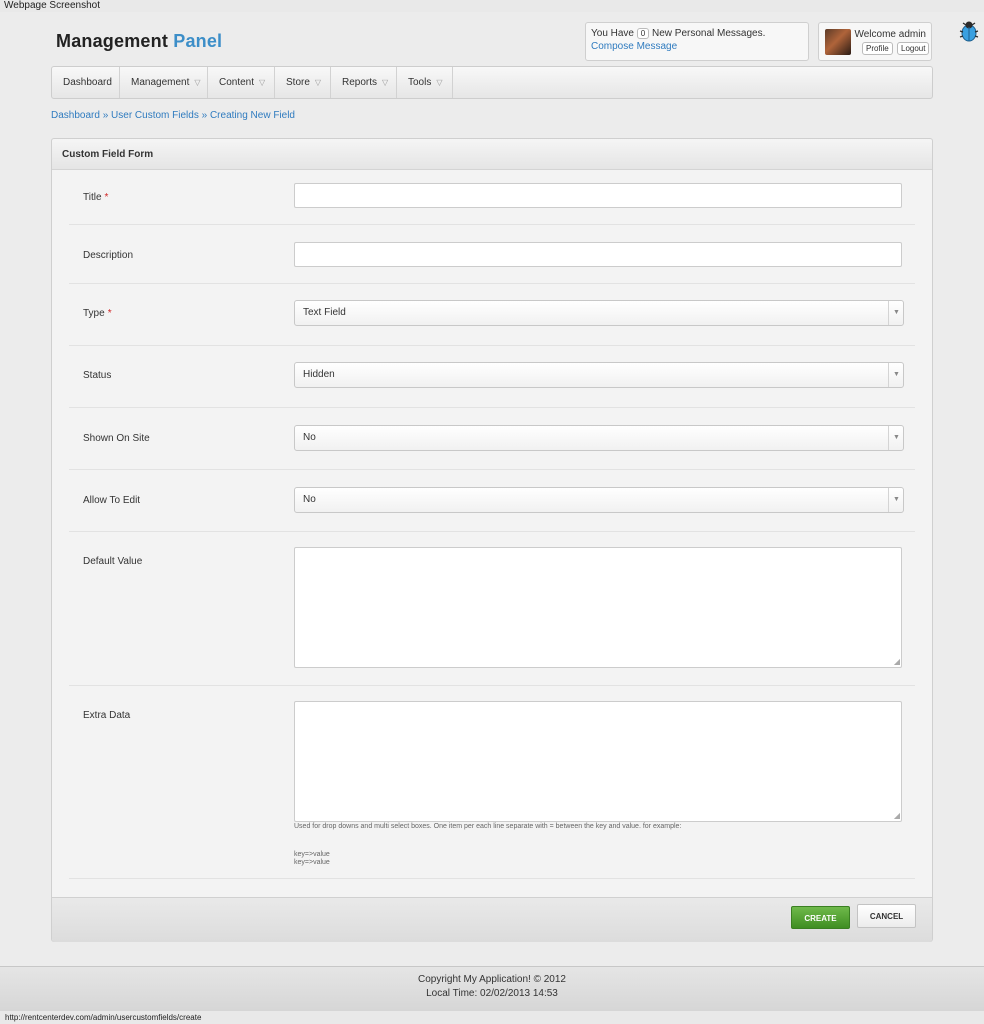  I want to click on nav-item-tools: Tools ▽, so click(425, 82).